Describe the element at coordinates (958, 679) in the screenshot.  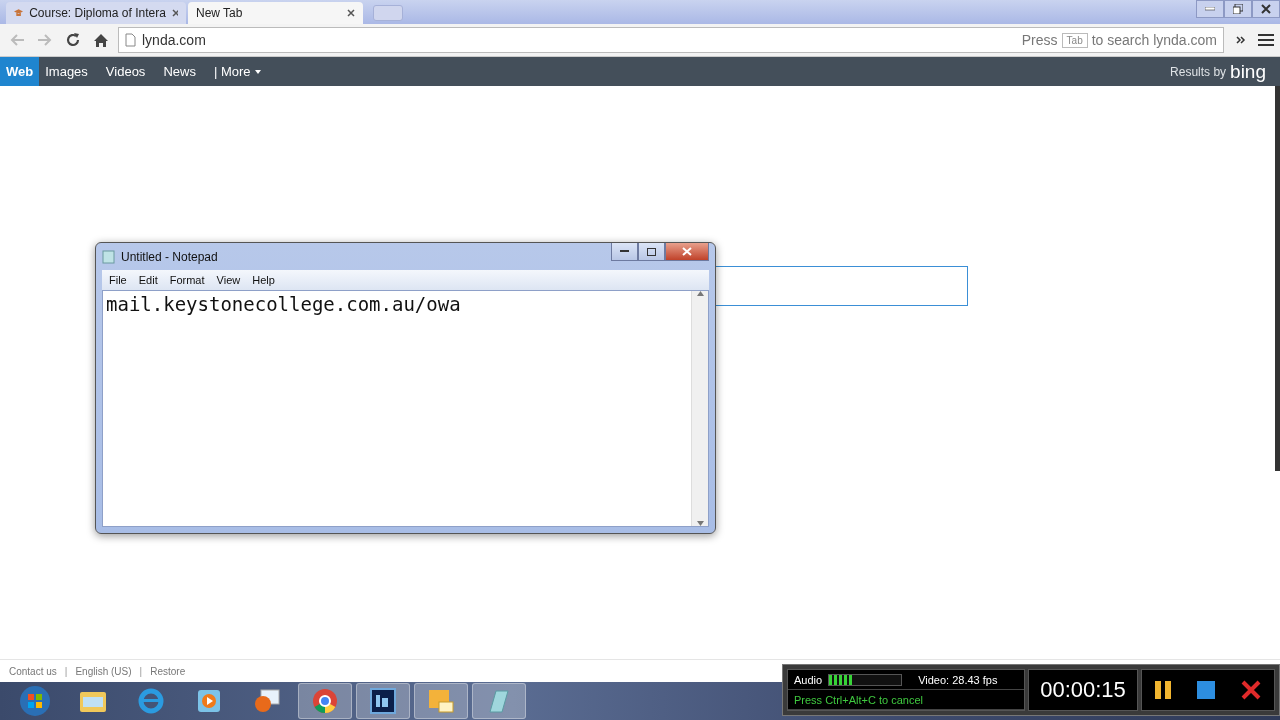
I see `video-fps: Video: 28.43 fps` at that location.